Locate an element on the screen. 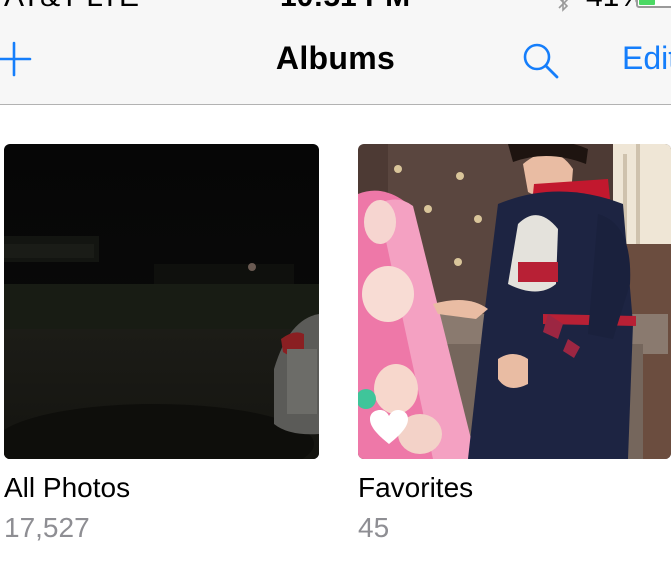 Image resolution: width=671 pixels, height=566 pixels. album-title: Favorites is located at coordinates (416, 487).